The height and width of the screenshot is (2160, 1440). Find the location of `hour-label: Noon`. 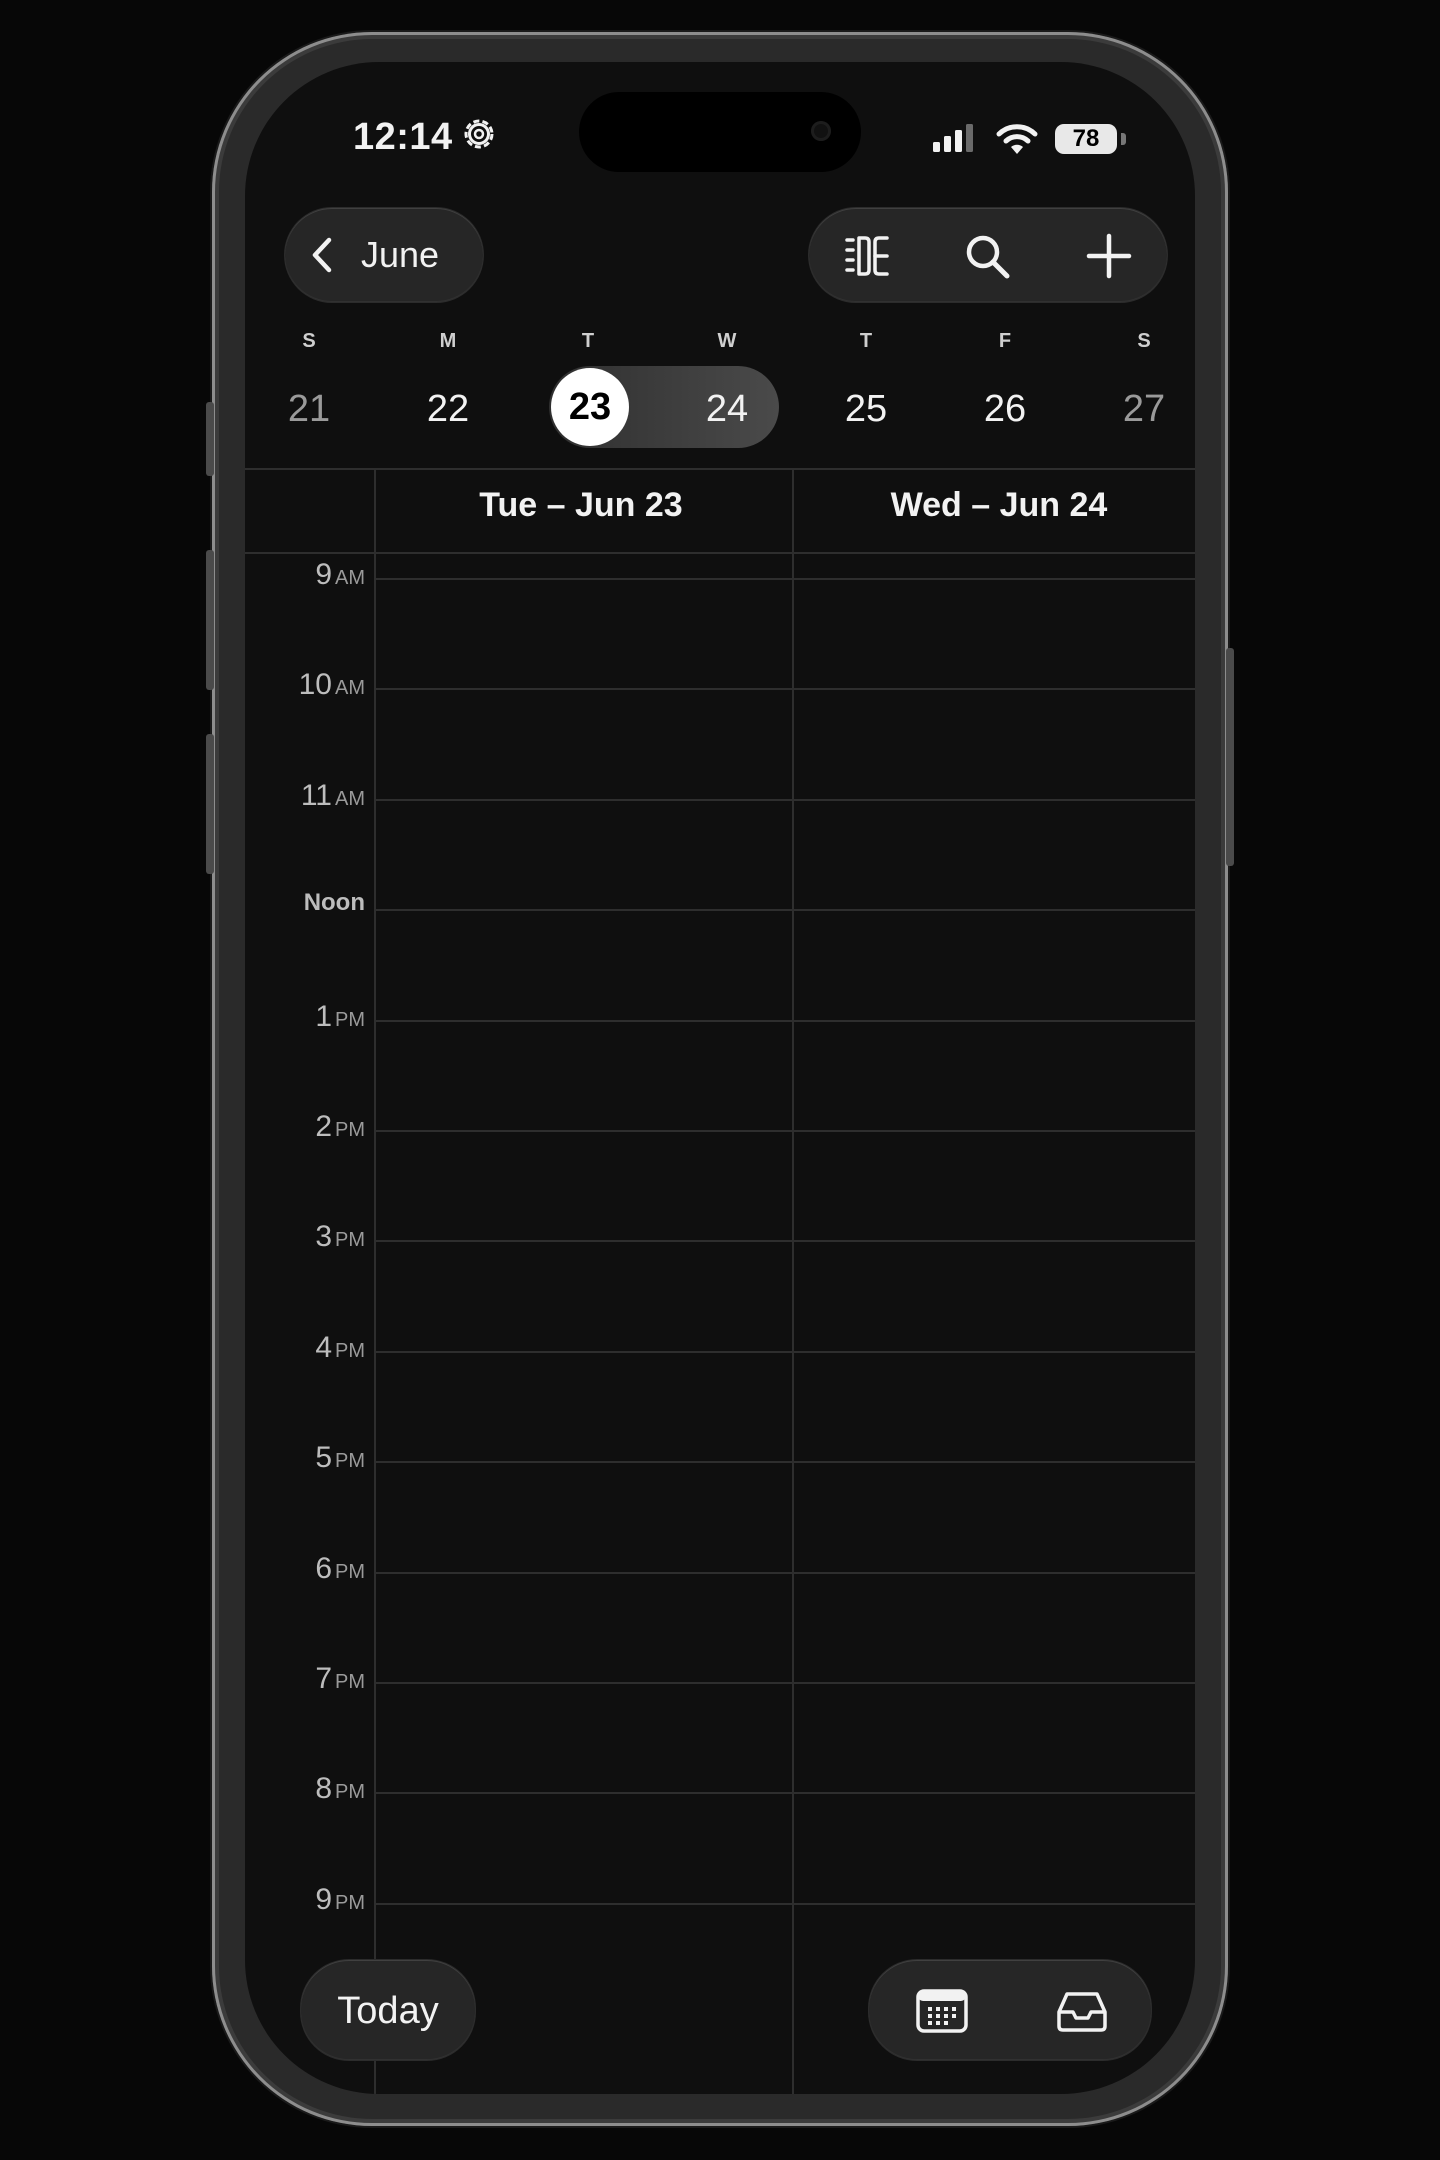

hour-label: Noon is located at coordinates (305, 903).